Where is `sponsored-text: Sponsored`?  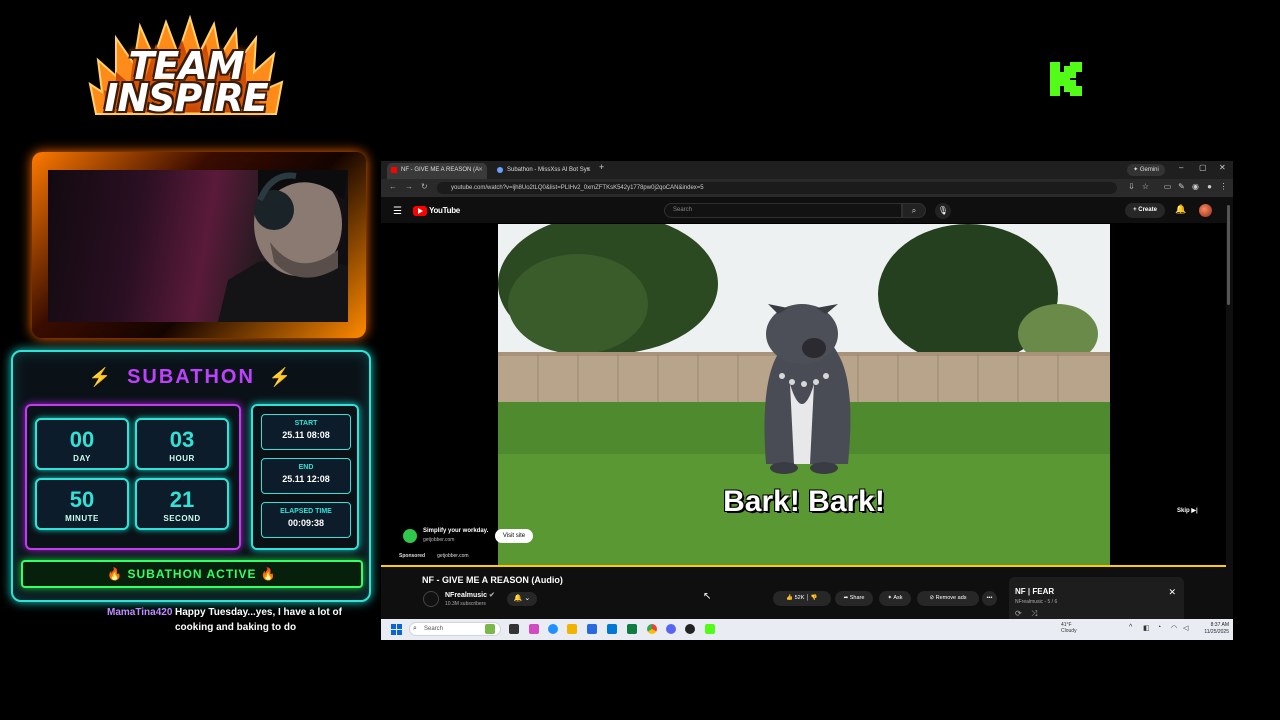
sponsored-text: Sponsored is located at coordinates (412, 556).